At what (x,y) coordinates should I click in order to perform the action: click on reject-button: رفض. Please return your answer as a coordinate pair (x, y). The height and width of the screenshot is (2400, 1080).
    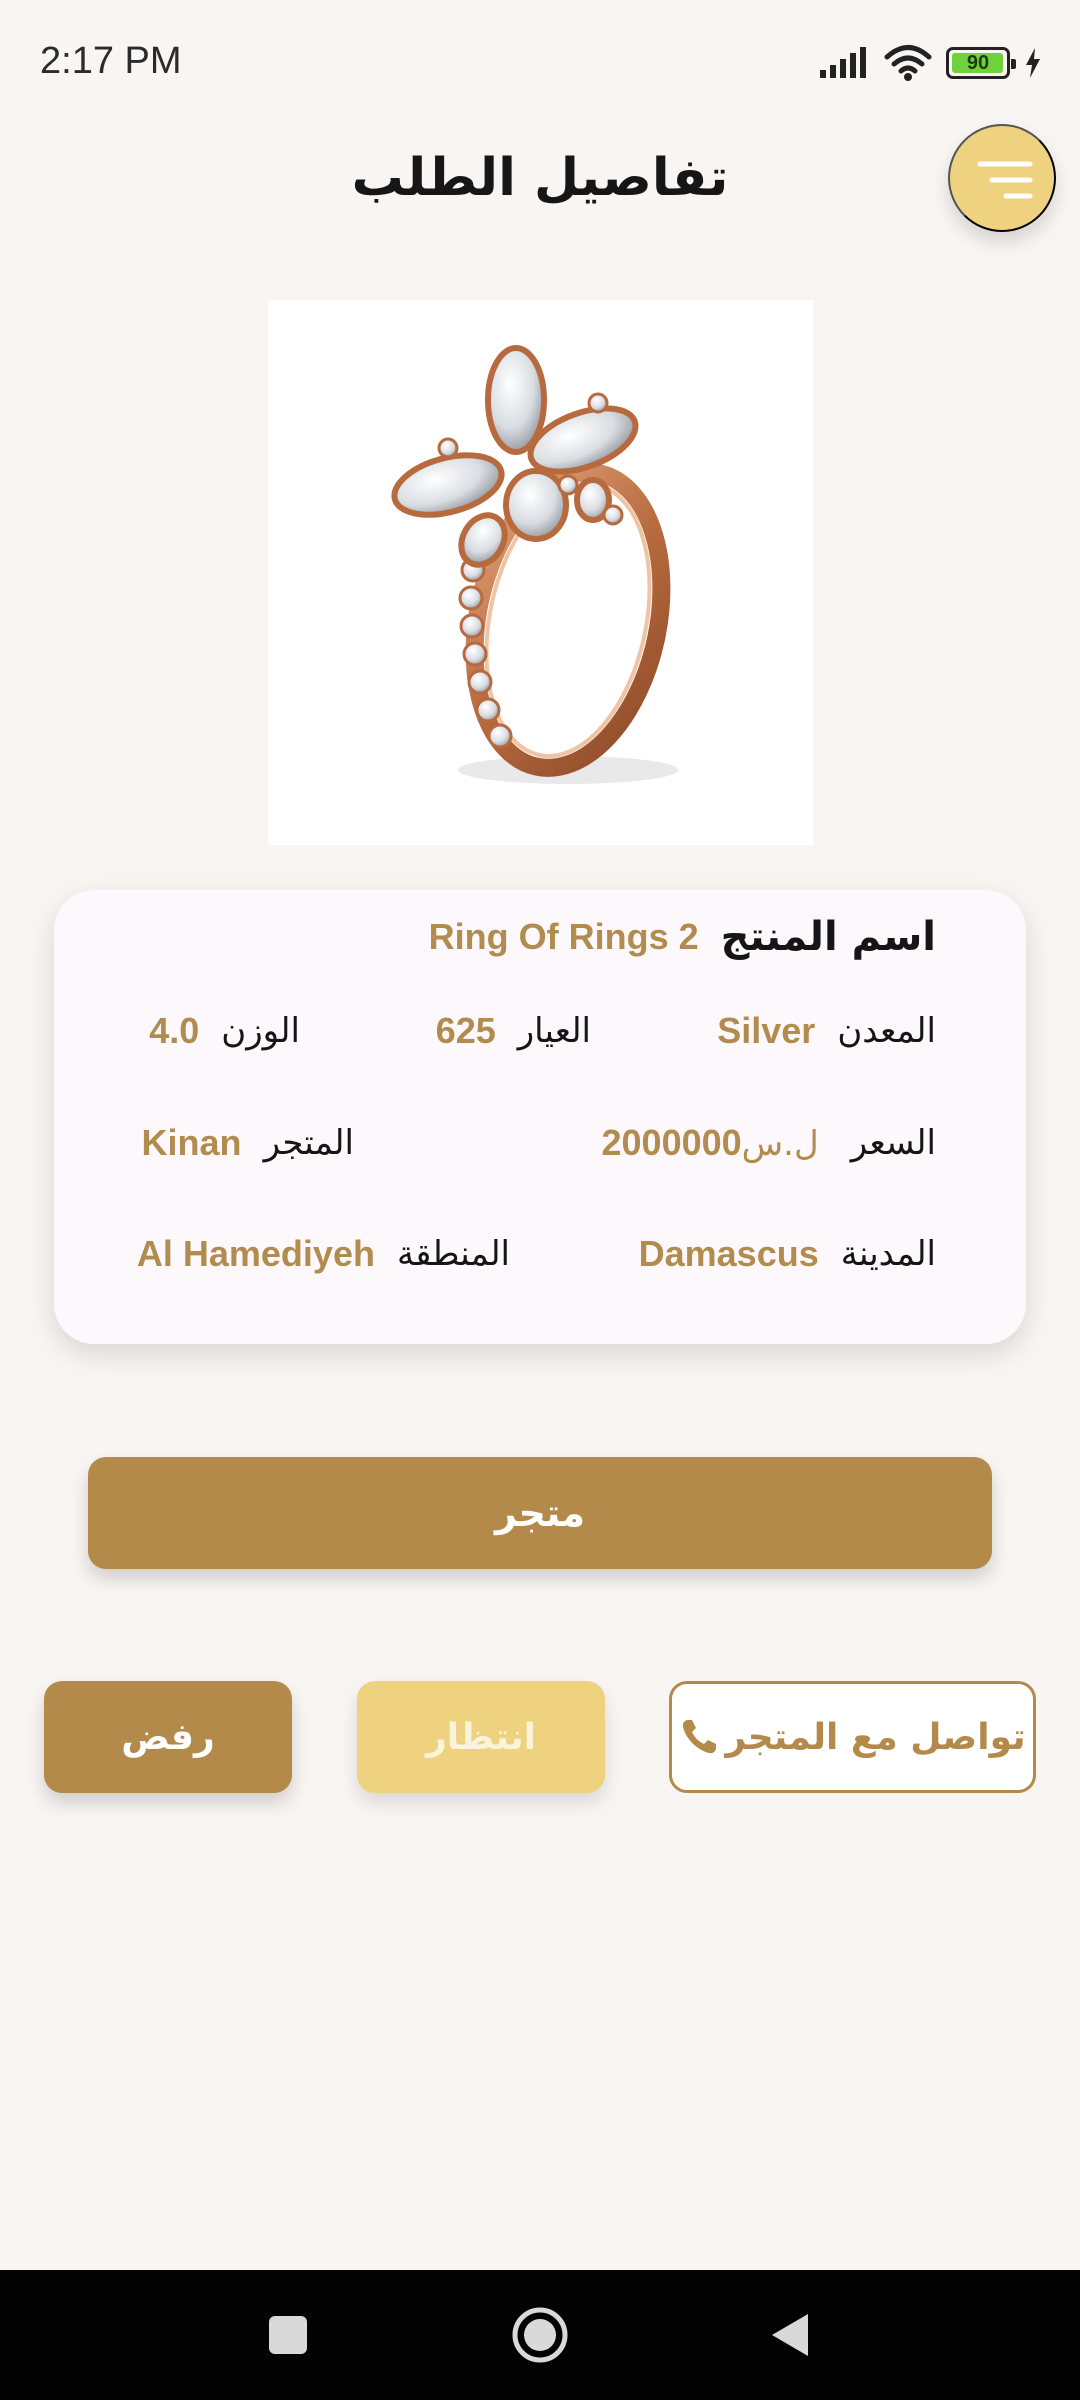
    Looking at the image, I should click on (168, 1737).